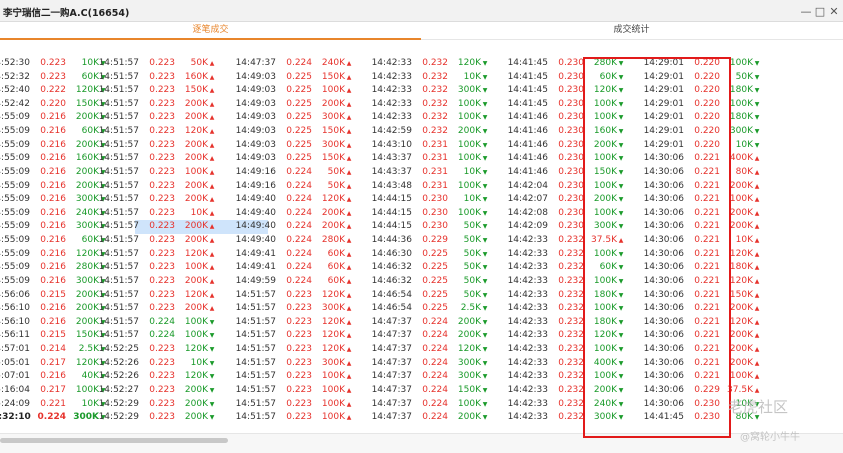  What do you see at coordinates (744, 171) in the screenshot?
I see `tick-volume-value: 80K` at bounding box center [744, 171].